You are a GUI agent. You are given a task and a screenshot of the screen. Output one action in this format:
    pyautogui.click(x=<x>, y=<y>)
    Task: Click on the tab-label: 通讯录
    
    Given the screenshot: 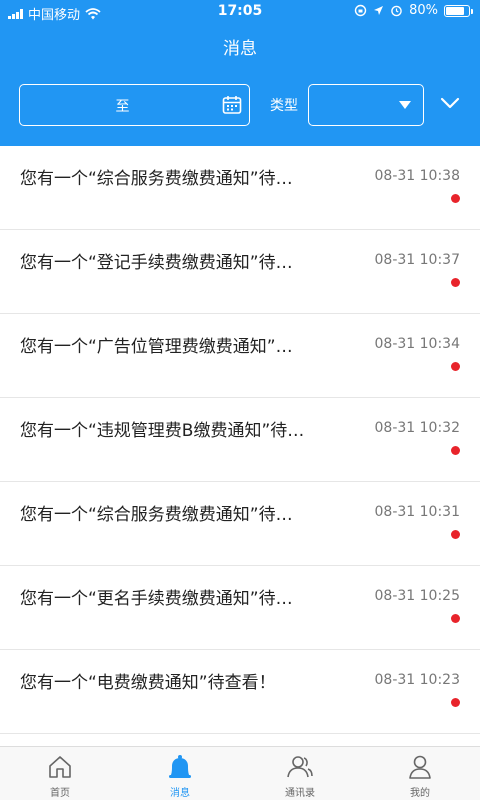 What is the action you would take?
    pyautogui.click(x=300, y=793)
    